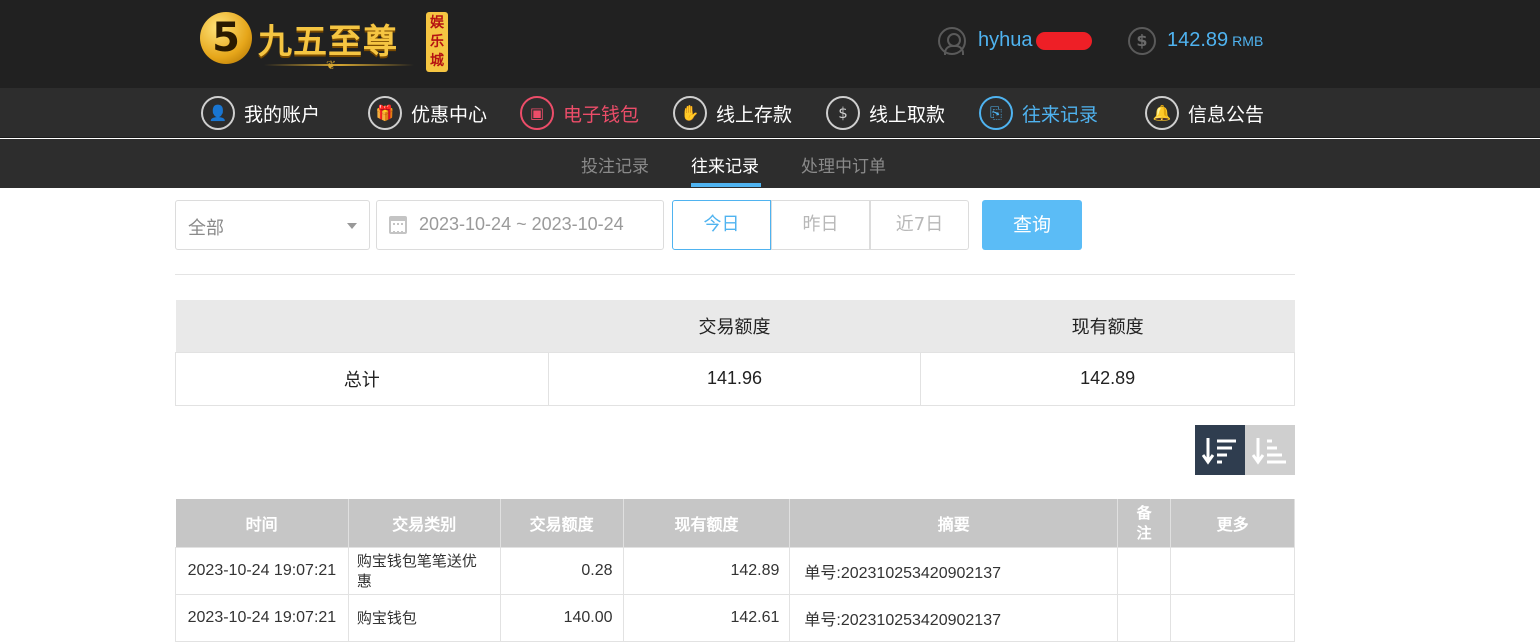  I want to click on currency-label: RMB, so click(1248, 41).